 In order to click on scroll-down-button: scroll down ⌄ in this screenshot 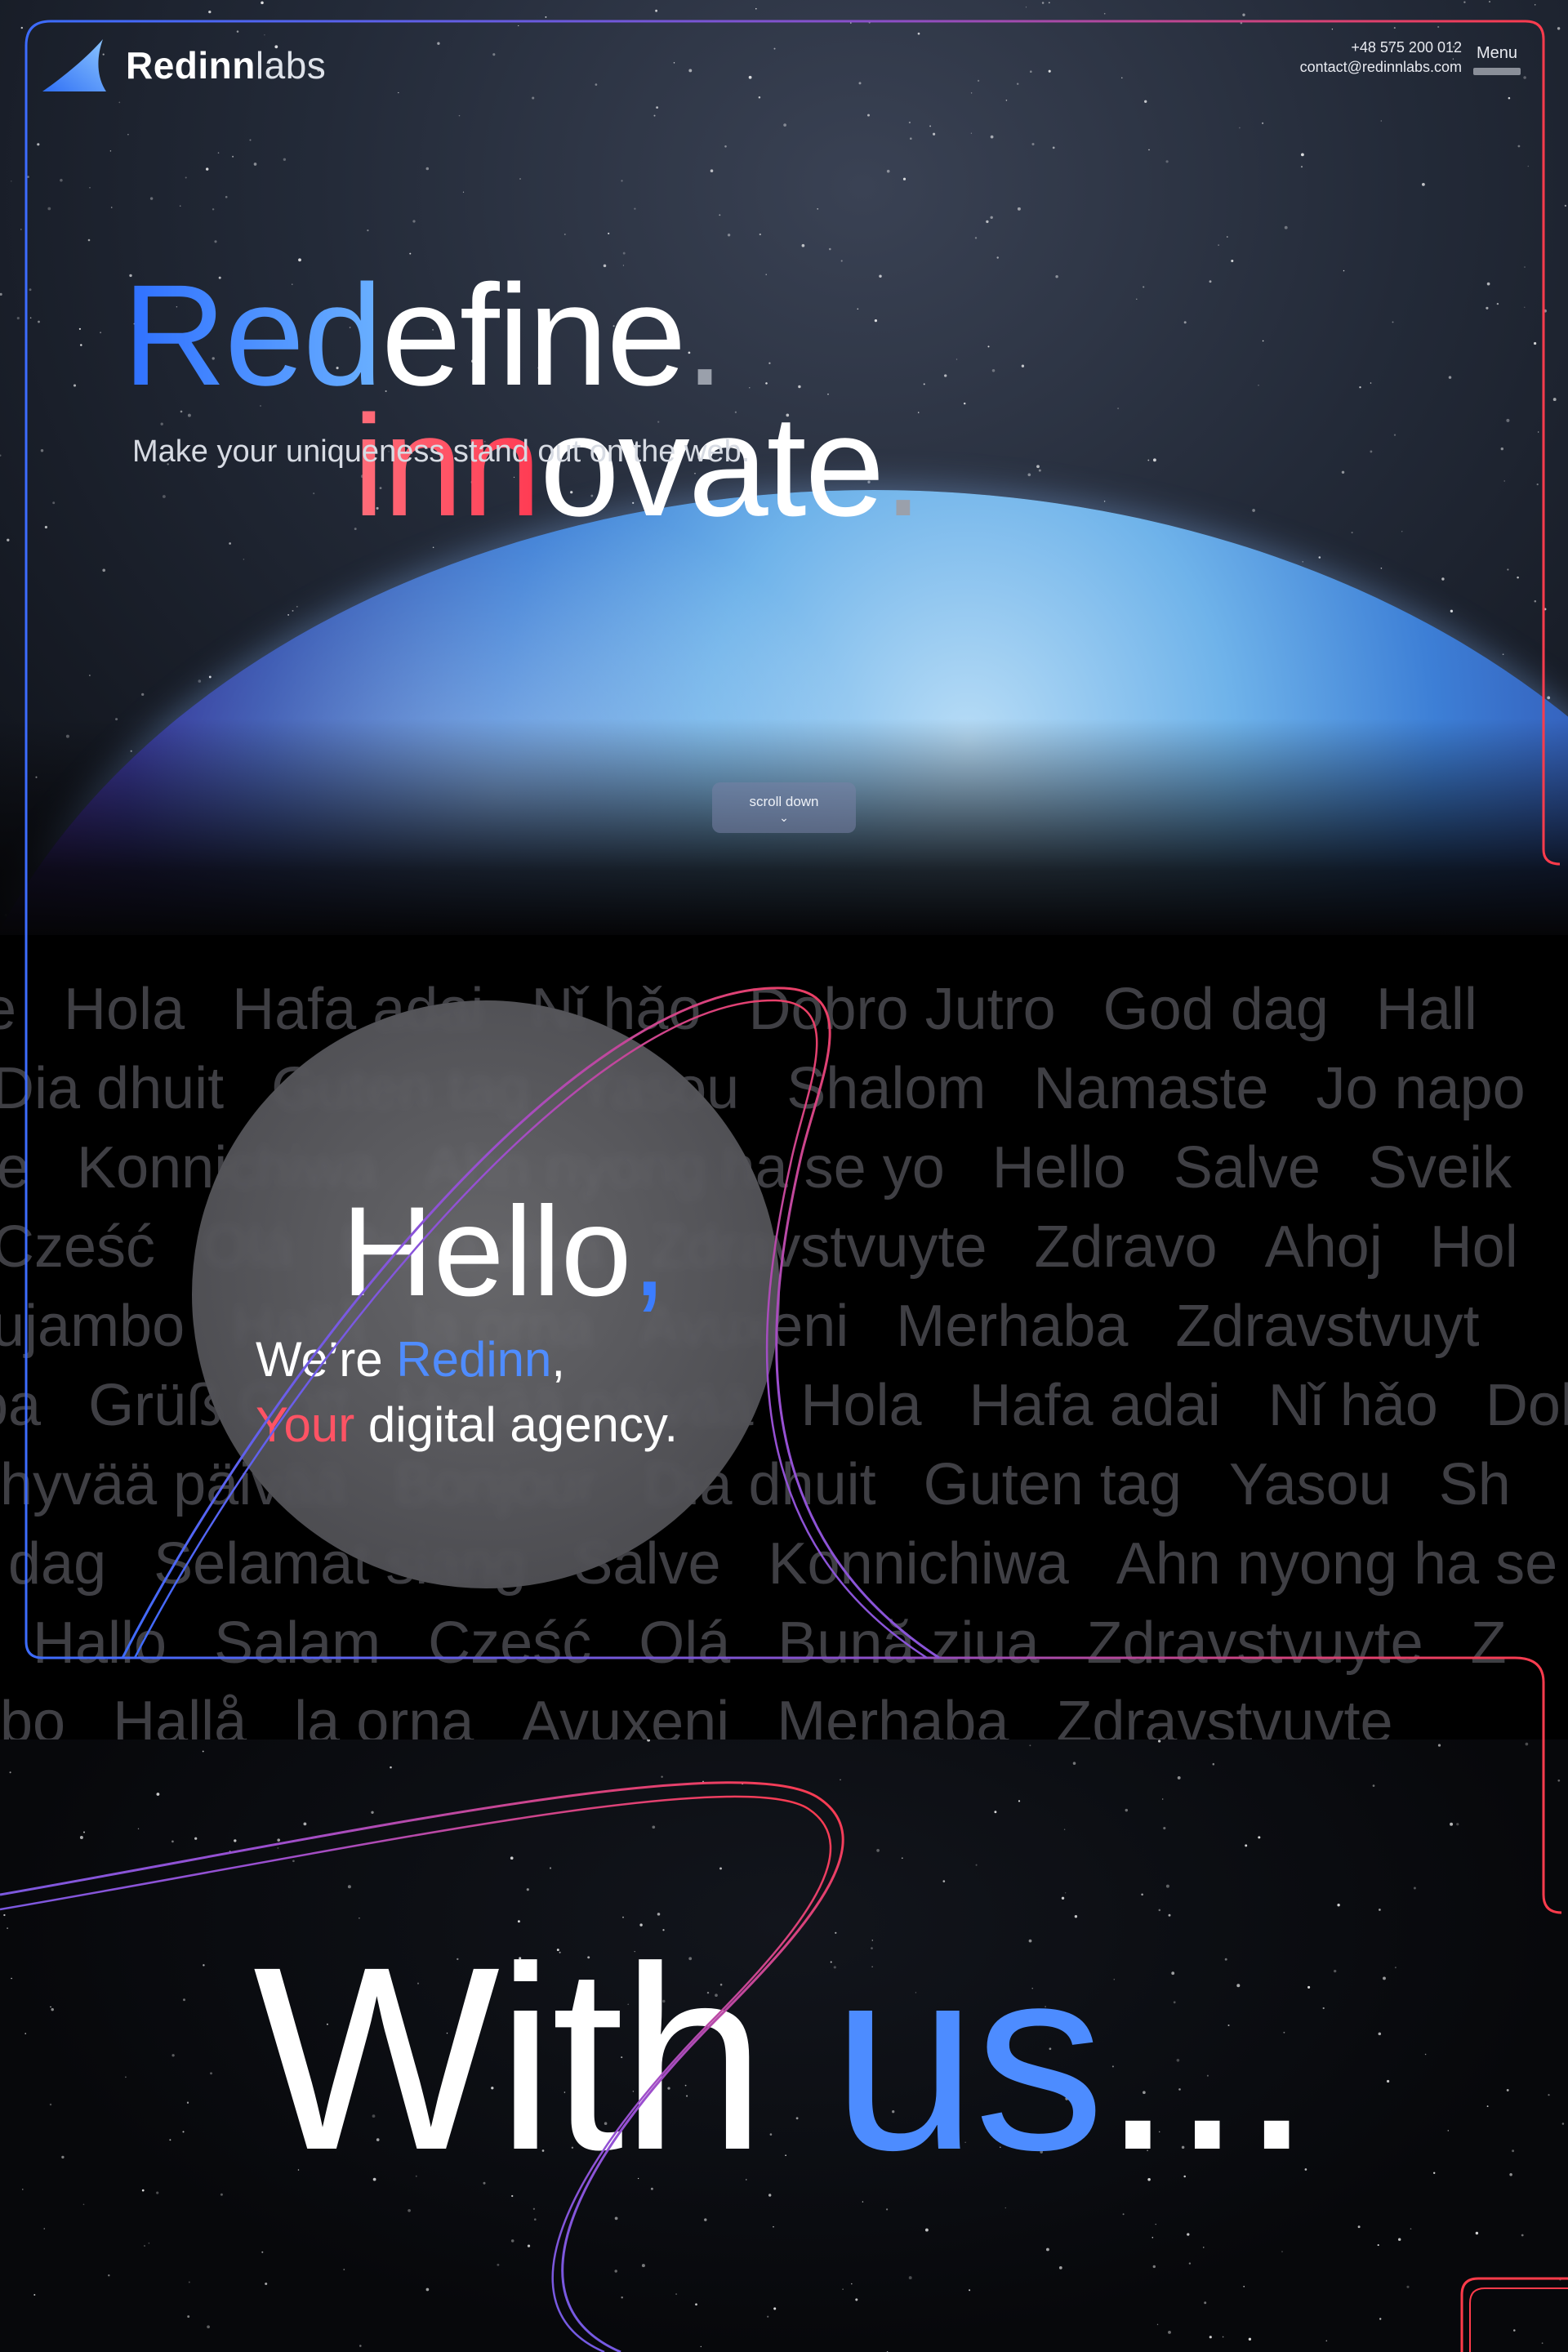, I will do `click(784, 807)`.